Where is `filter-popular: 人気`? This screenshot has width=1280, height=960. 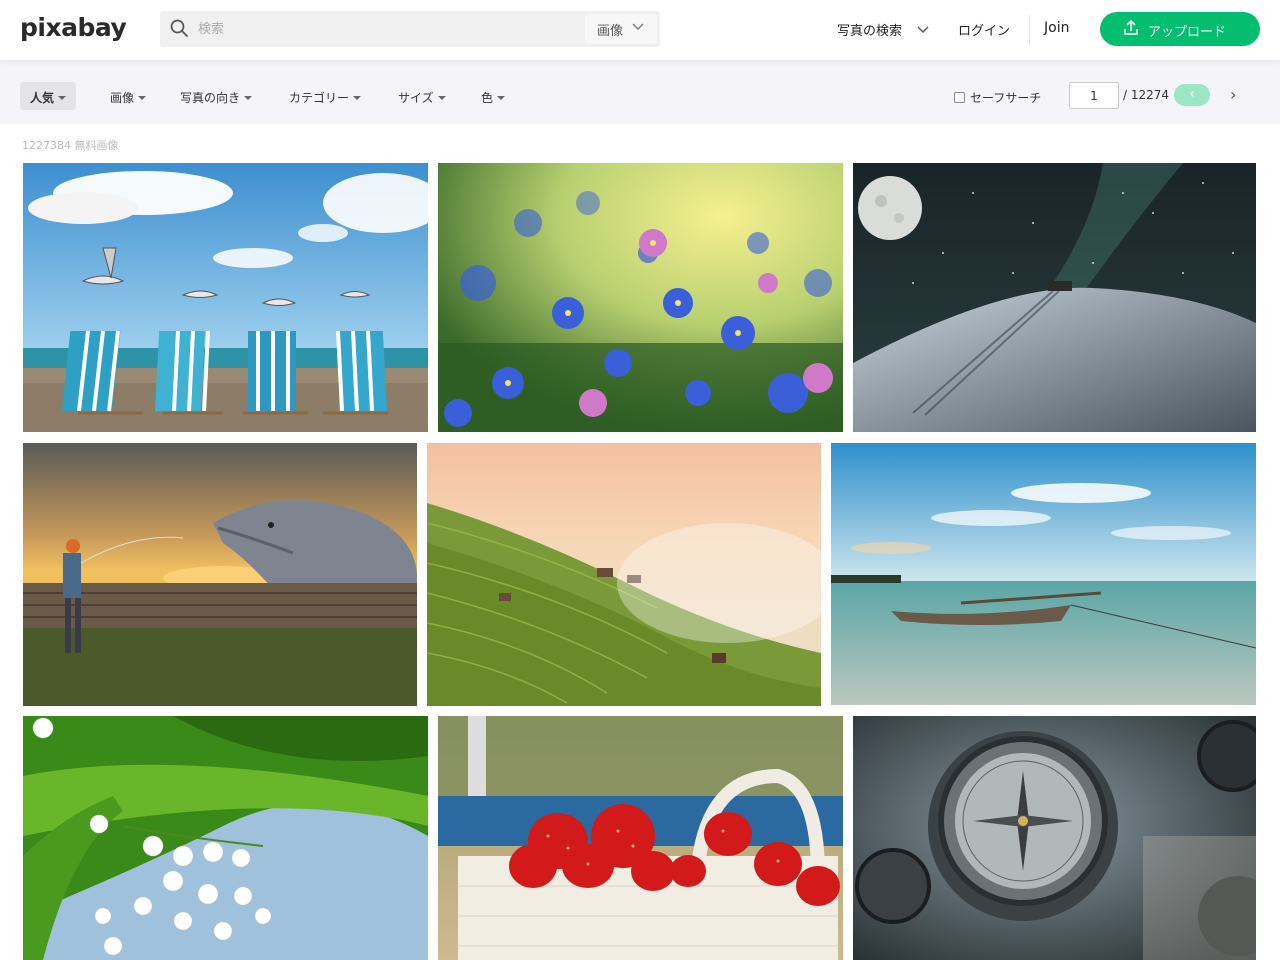 filter-popular: 人気 is located at coordinates (48, 96).